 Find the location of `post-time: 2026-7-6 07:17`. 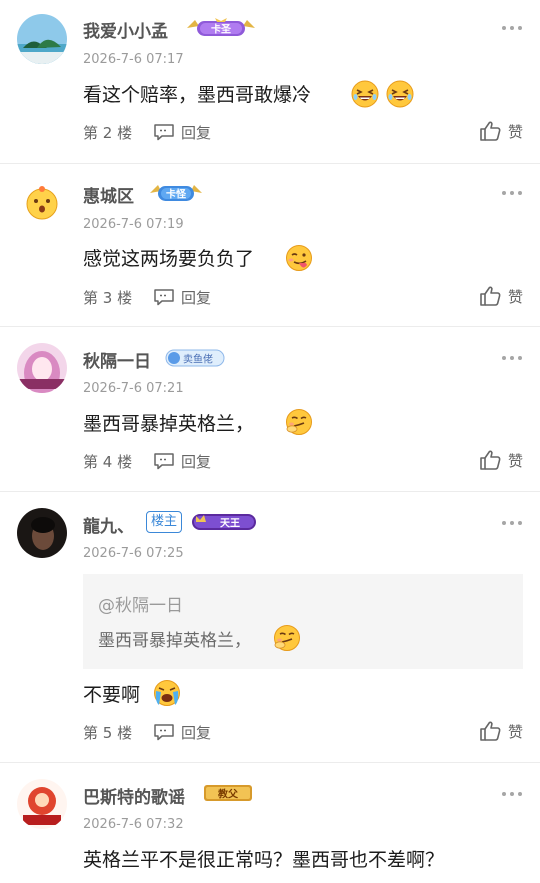

post-time: 2026-7-6 07:17 is located at coordinates (133, 59).